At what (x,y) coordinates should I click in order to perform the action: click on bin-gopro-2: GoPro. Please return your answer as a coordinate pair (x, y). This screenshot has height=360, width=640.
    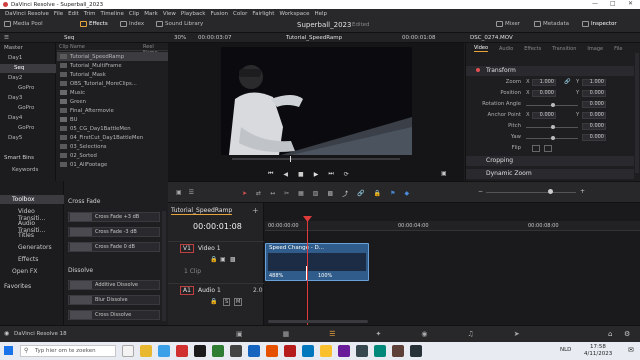
    Looking at the image, I should click on (26, 108).